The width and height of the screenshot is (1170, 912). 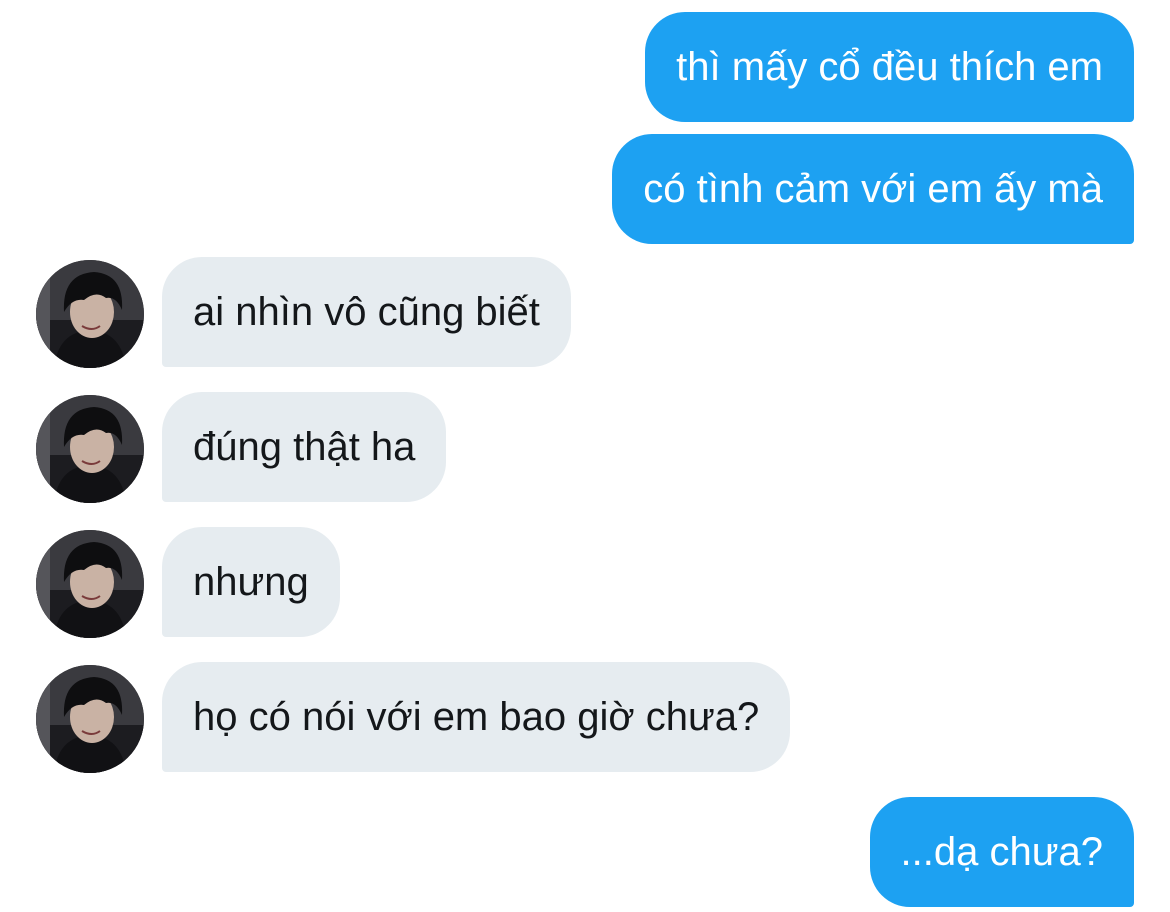 I want to click on message-row-received: nhưng, so click(x=585, y=582).